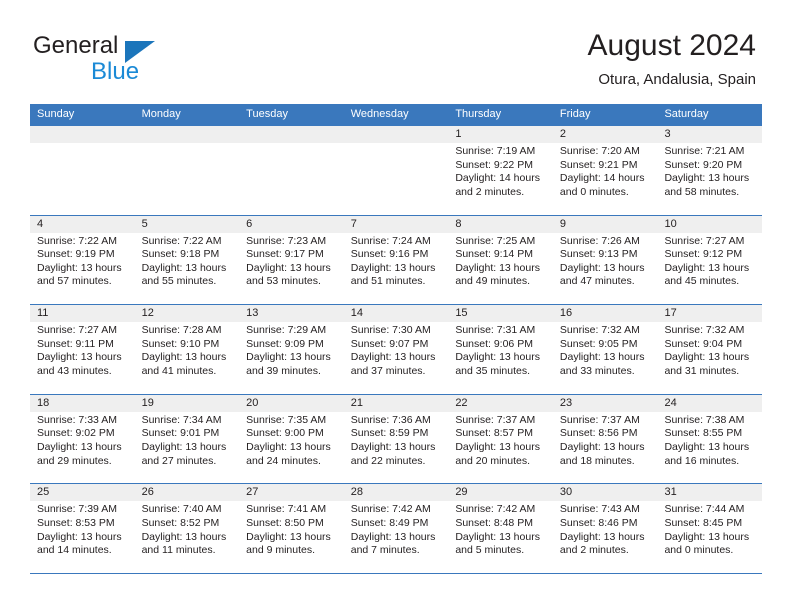  I want to click on sunrise-text: Sunrise: 7:30 AM, so click(390, 330).